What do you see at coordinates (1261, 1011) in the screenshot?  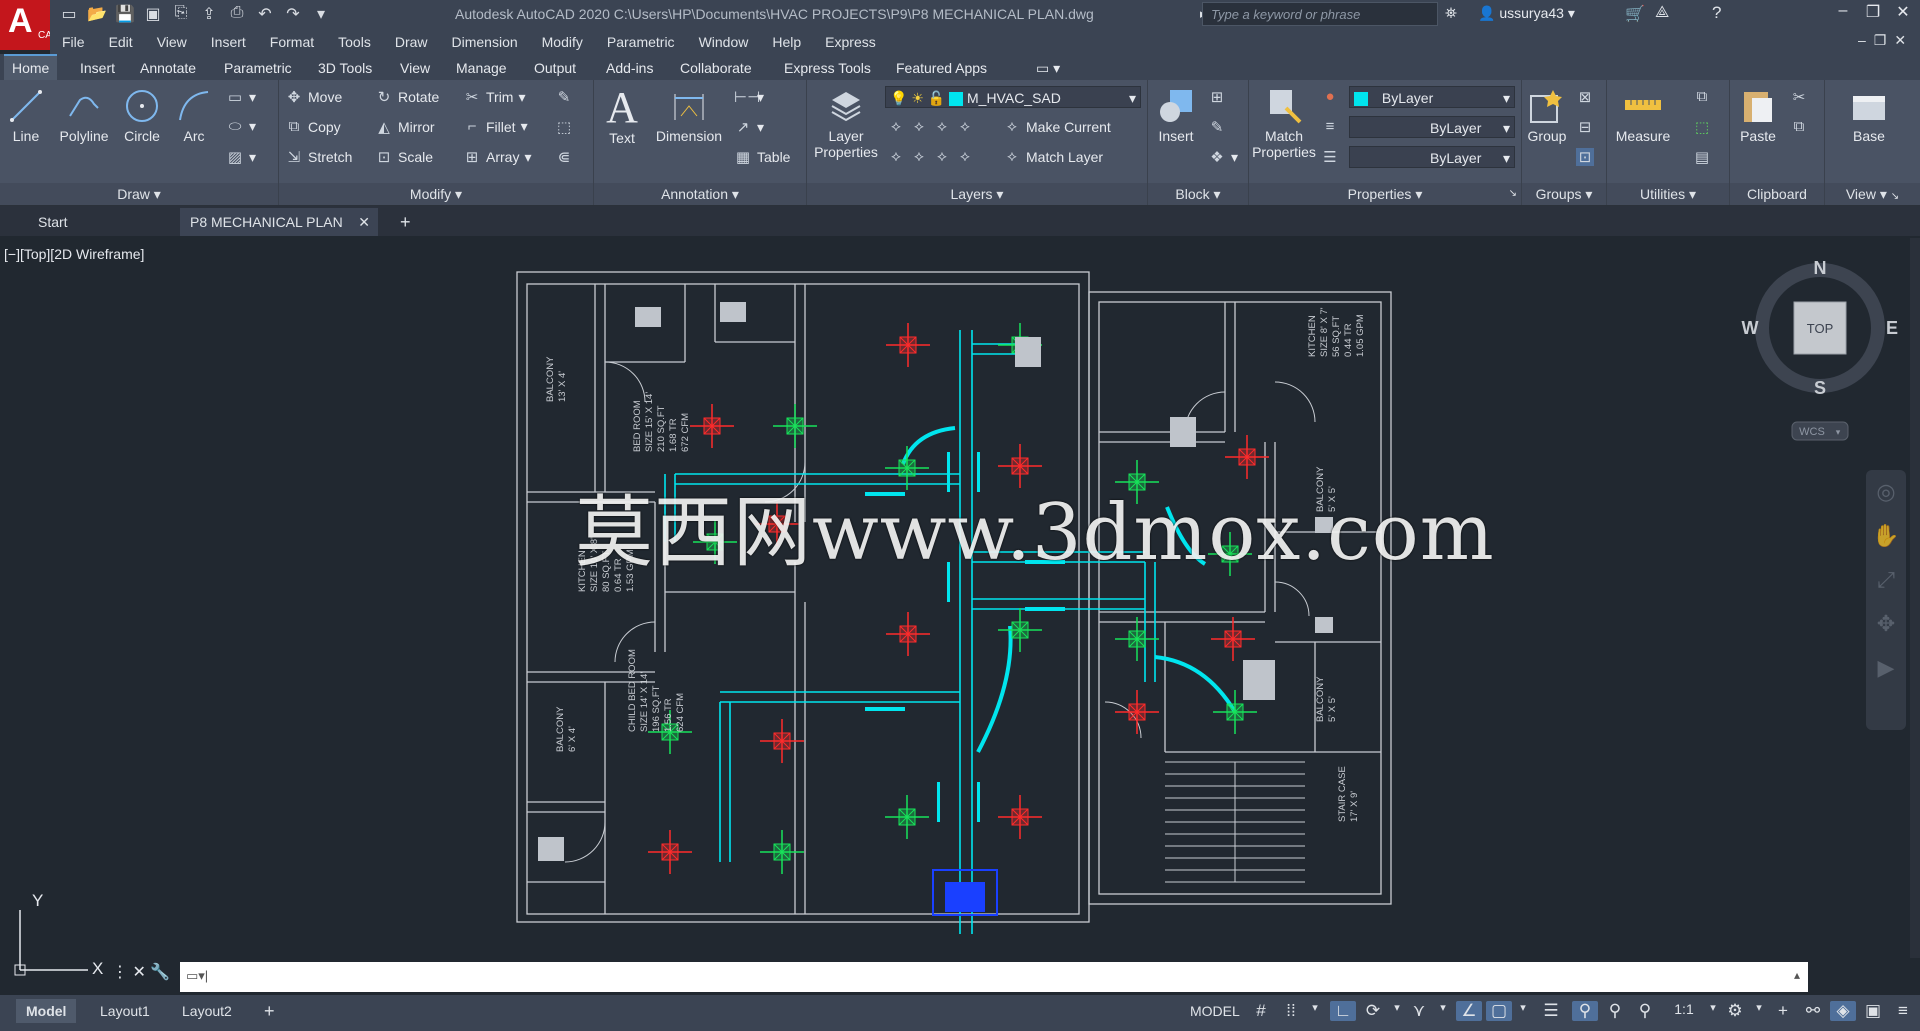 I see `grid-icon: #` at bounding box center [1261, 1011].